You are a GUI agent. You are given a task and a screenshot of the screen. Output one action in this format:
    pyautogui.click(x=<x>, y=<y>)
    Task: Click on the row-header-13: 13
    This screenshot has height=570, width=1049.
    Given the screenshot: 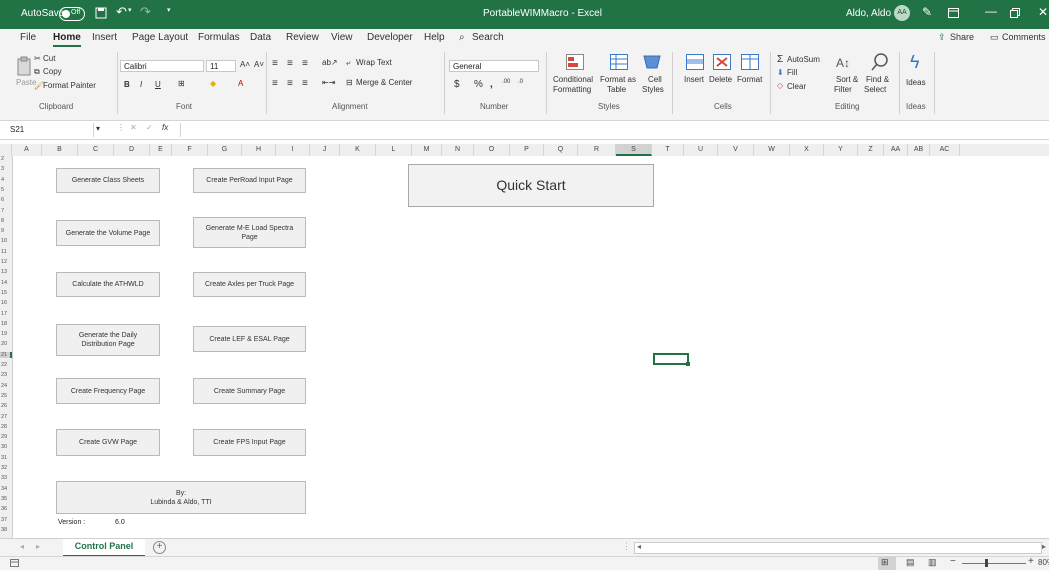 What is the action you would take?
    pyautogui.click(x=6, y=272)
    